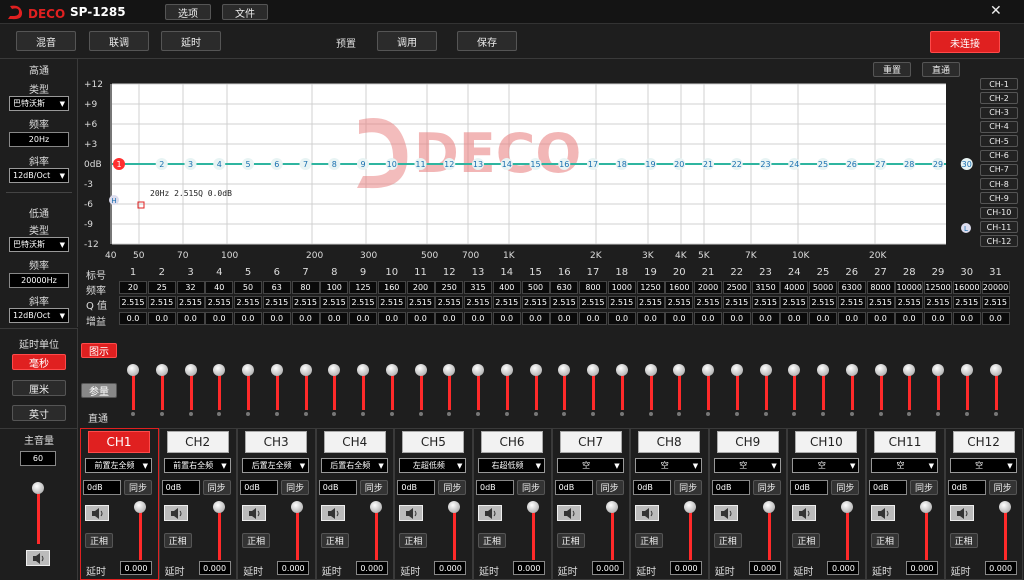 This screenshot has height=580, width=1024. What do you see at coordinates (39, 362) in the screenshot?
I see `unit-ms-button: 毫秒` at bounding box center [39, 362].